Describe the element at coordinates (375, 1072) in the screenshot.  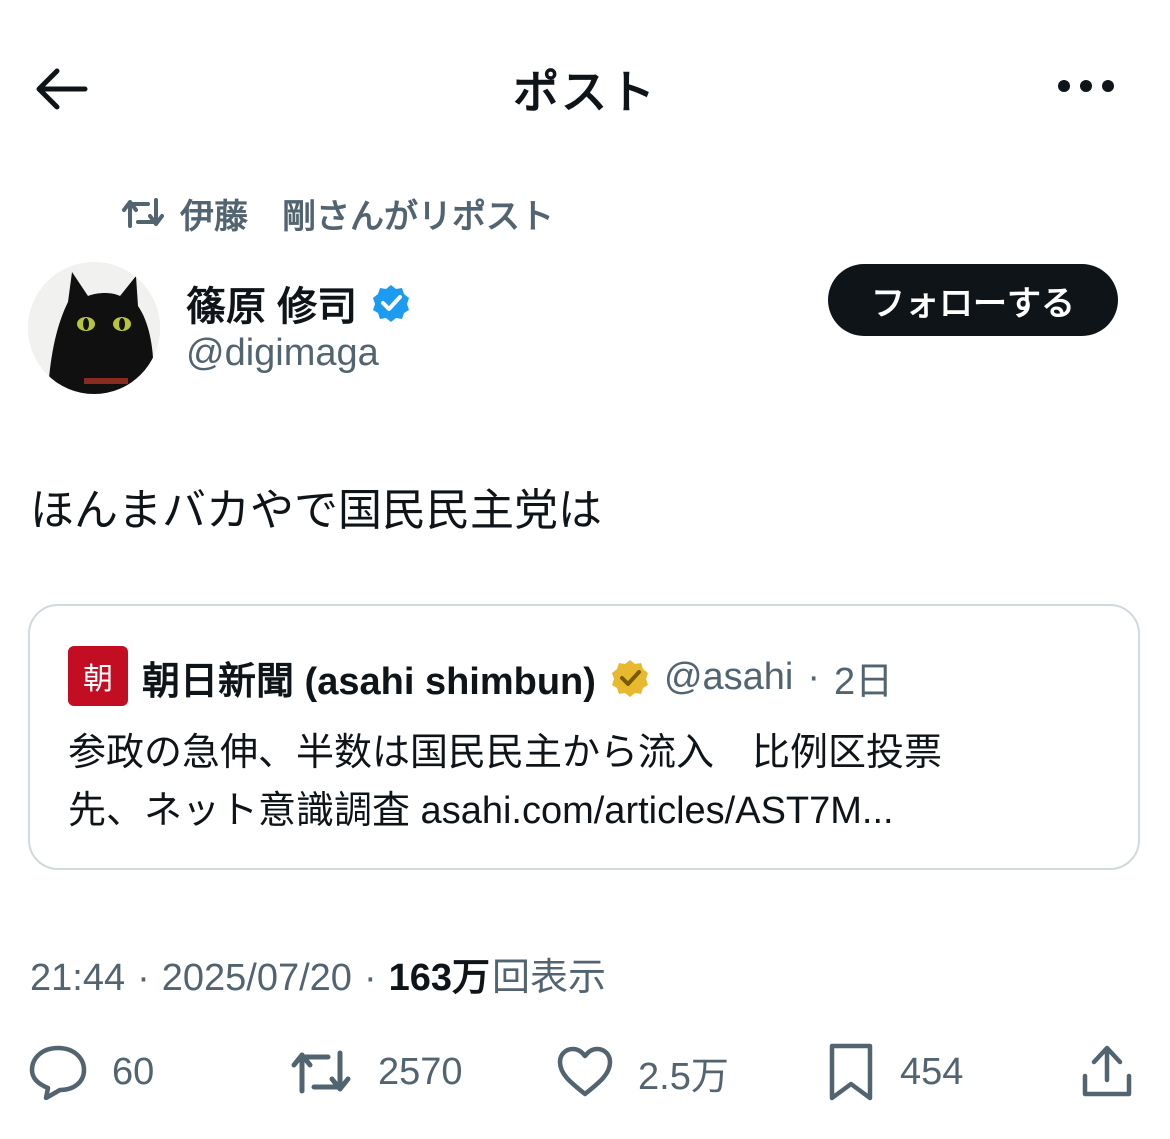
I see `retweet-button: 2570` at that location.